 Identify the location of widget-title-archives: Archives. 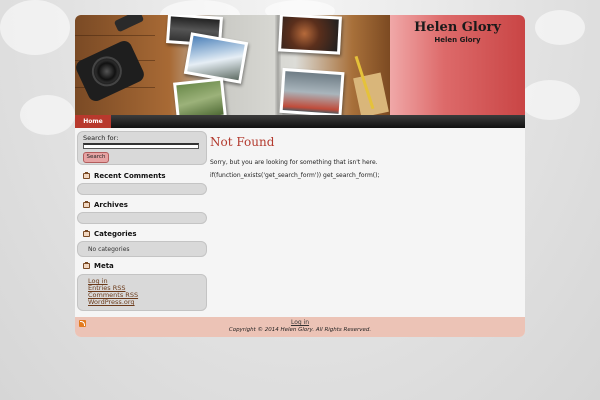
(105, 205).